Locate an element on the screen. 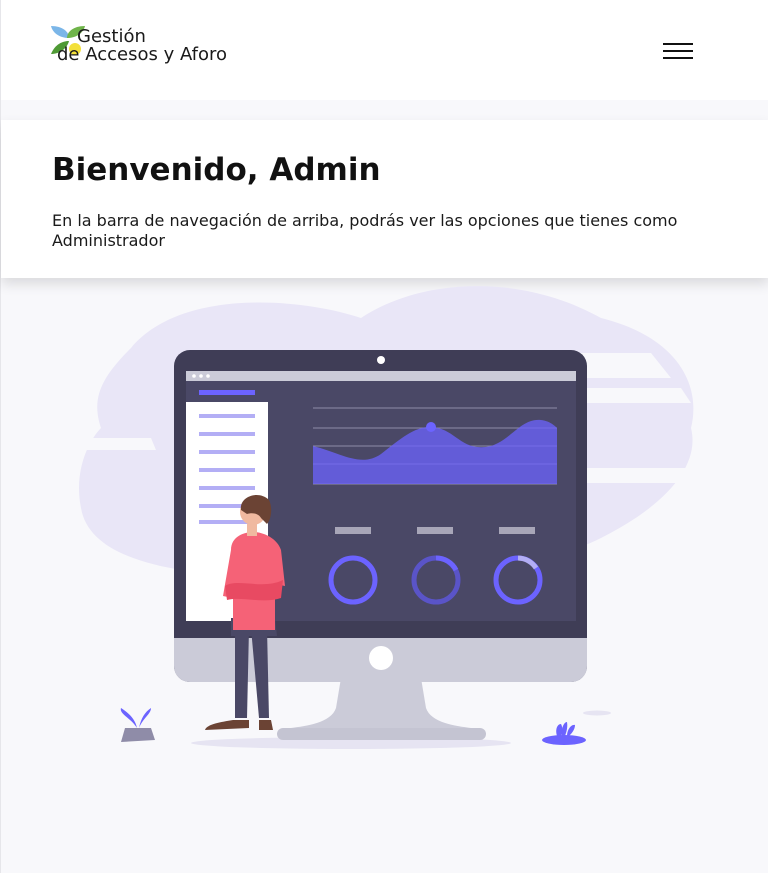  floor-spot is located at coordinates (597, 713).